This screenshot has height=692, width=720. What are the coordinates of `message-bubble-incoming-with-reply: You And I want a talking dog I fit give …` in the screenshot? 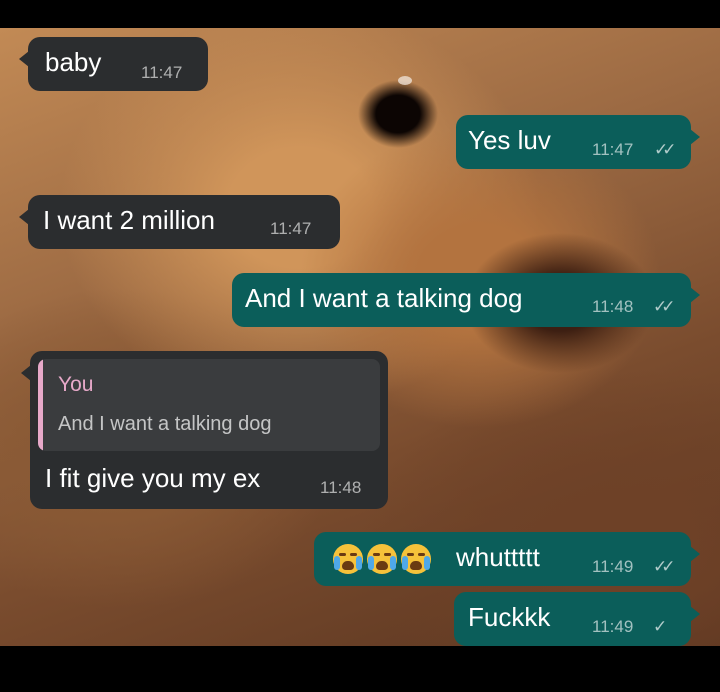 It's located at (204, 430).